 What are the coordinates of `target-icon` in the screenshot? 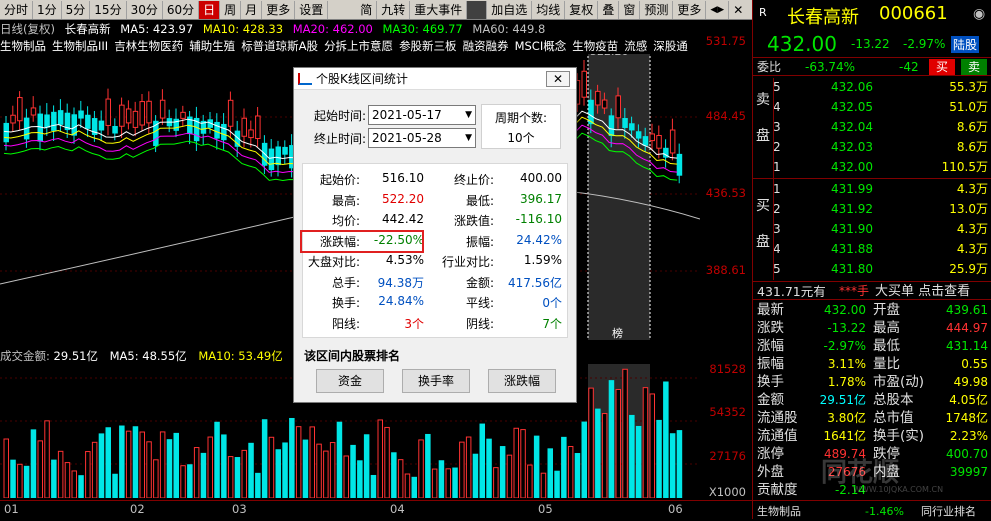 It's located at (477, 9).